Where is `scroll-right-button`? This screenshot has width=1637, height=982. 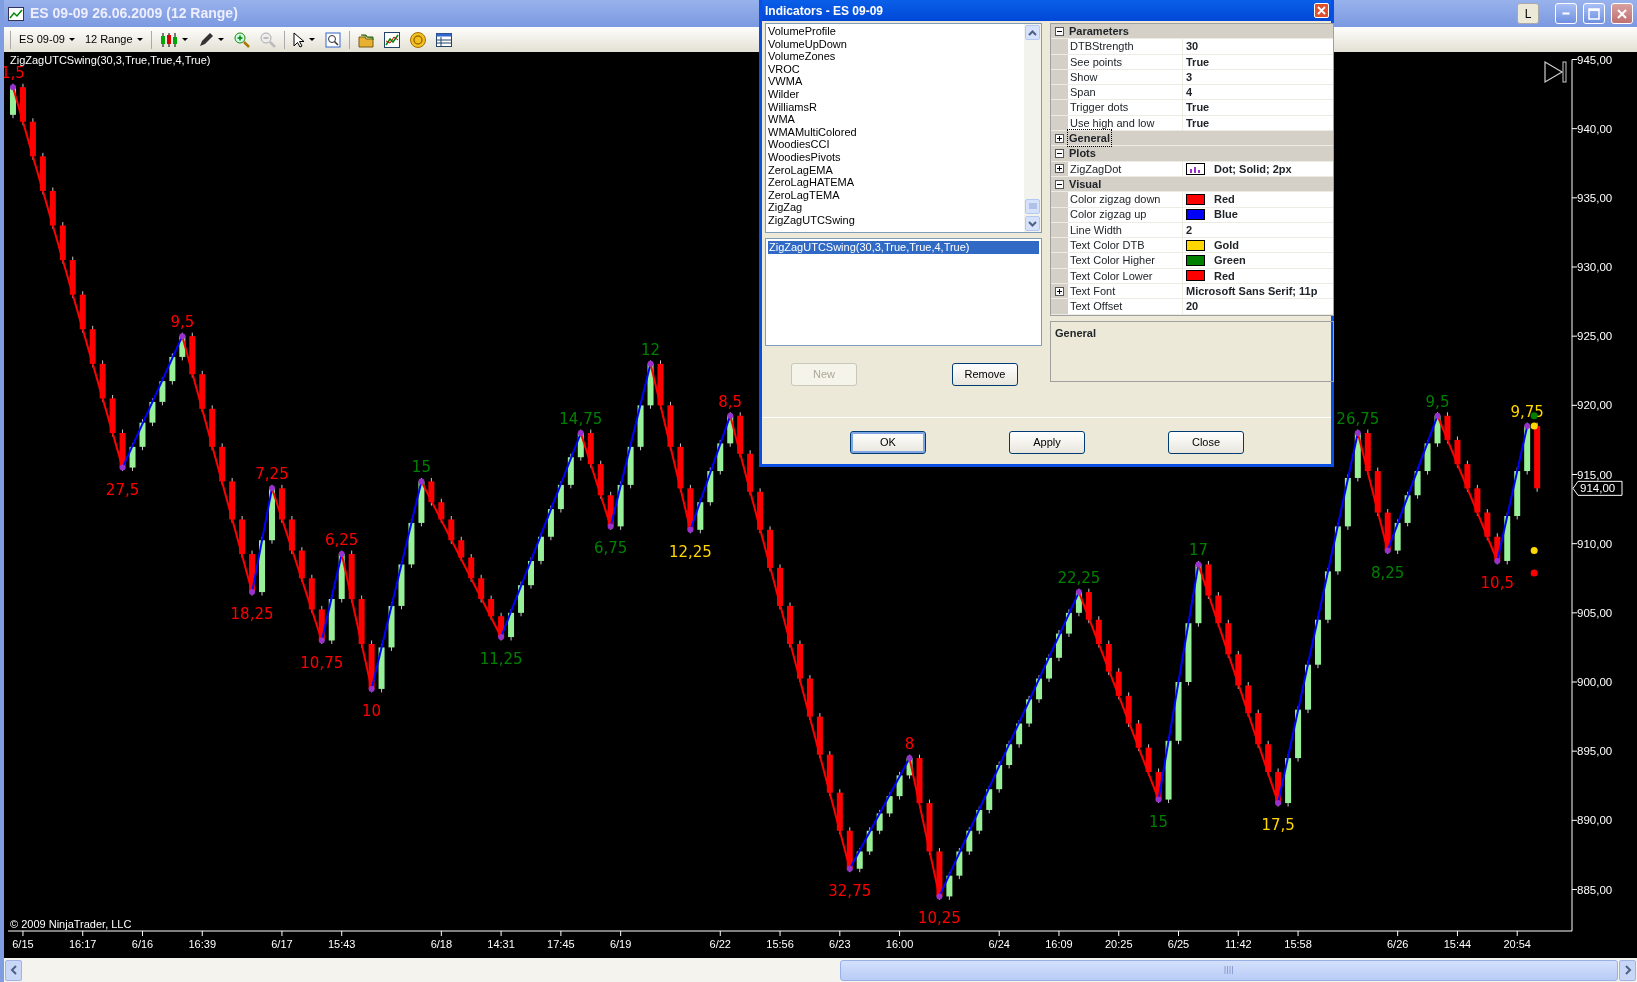
scroll-right-button is located at coordinates (1627, 970).